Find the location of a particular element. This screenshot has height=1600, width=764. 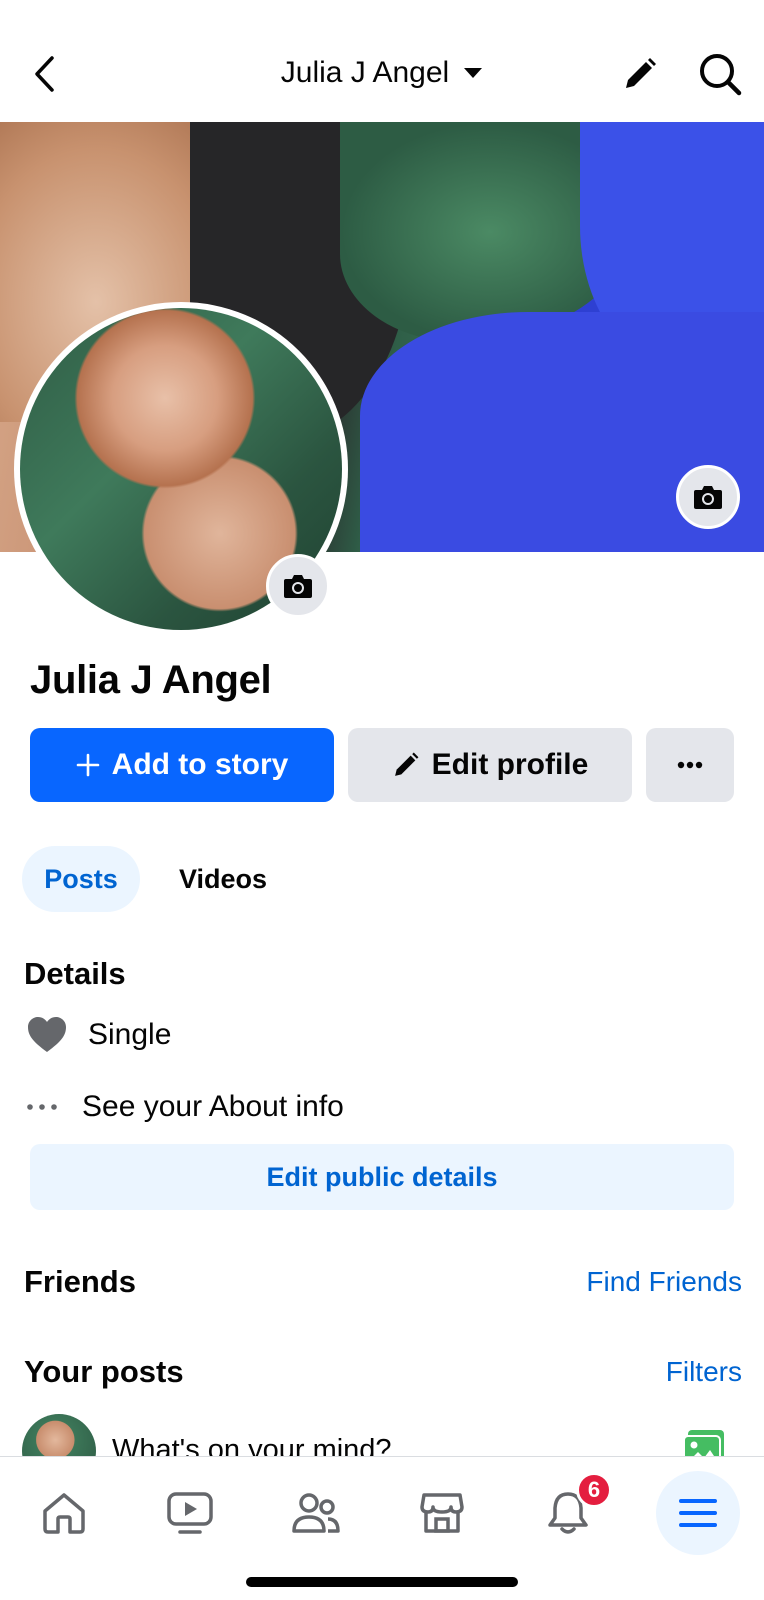

edit-profile-picture-button is located at coordinates (298, 586).